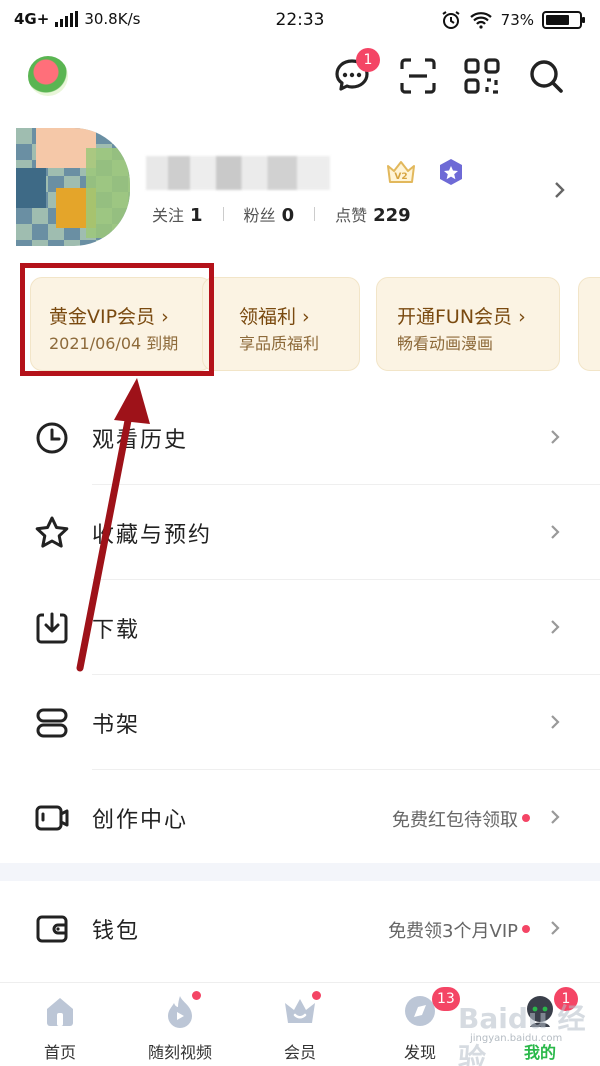 The width and height of the screenshot is (600, 1066). I want to click on tab-home: 首页, so click(60, 1024).